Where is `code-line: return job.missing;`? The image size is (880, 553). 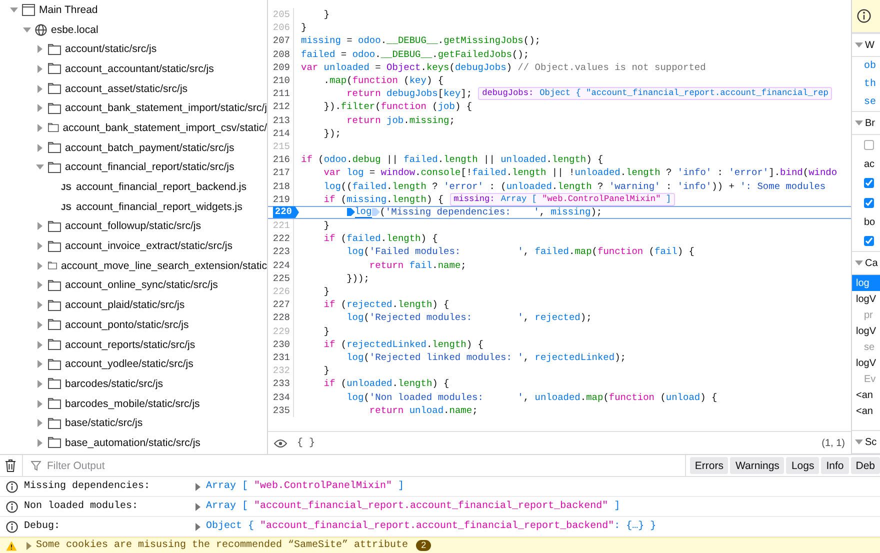 code-line: return job.missing; is located at coordinates (400, 120).